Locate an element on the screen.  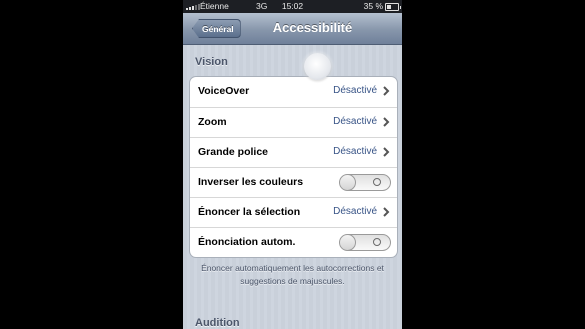
settings-row-large-text: Grande police Désactivé is located at coordinates (293, 152).